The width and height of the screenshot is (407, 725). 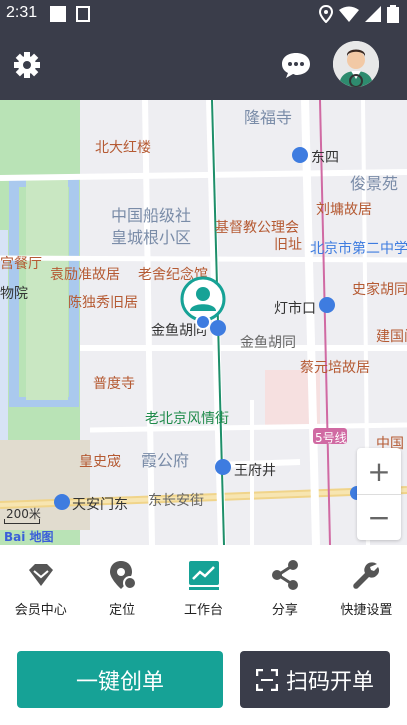 What do you see at coordinates (151, 237) in the screenshot?
I see `map-label: 皇城根小区` at bounding box center [151, 237].